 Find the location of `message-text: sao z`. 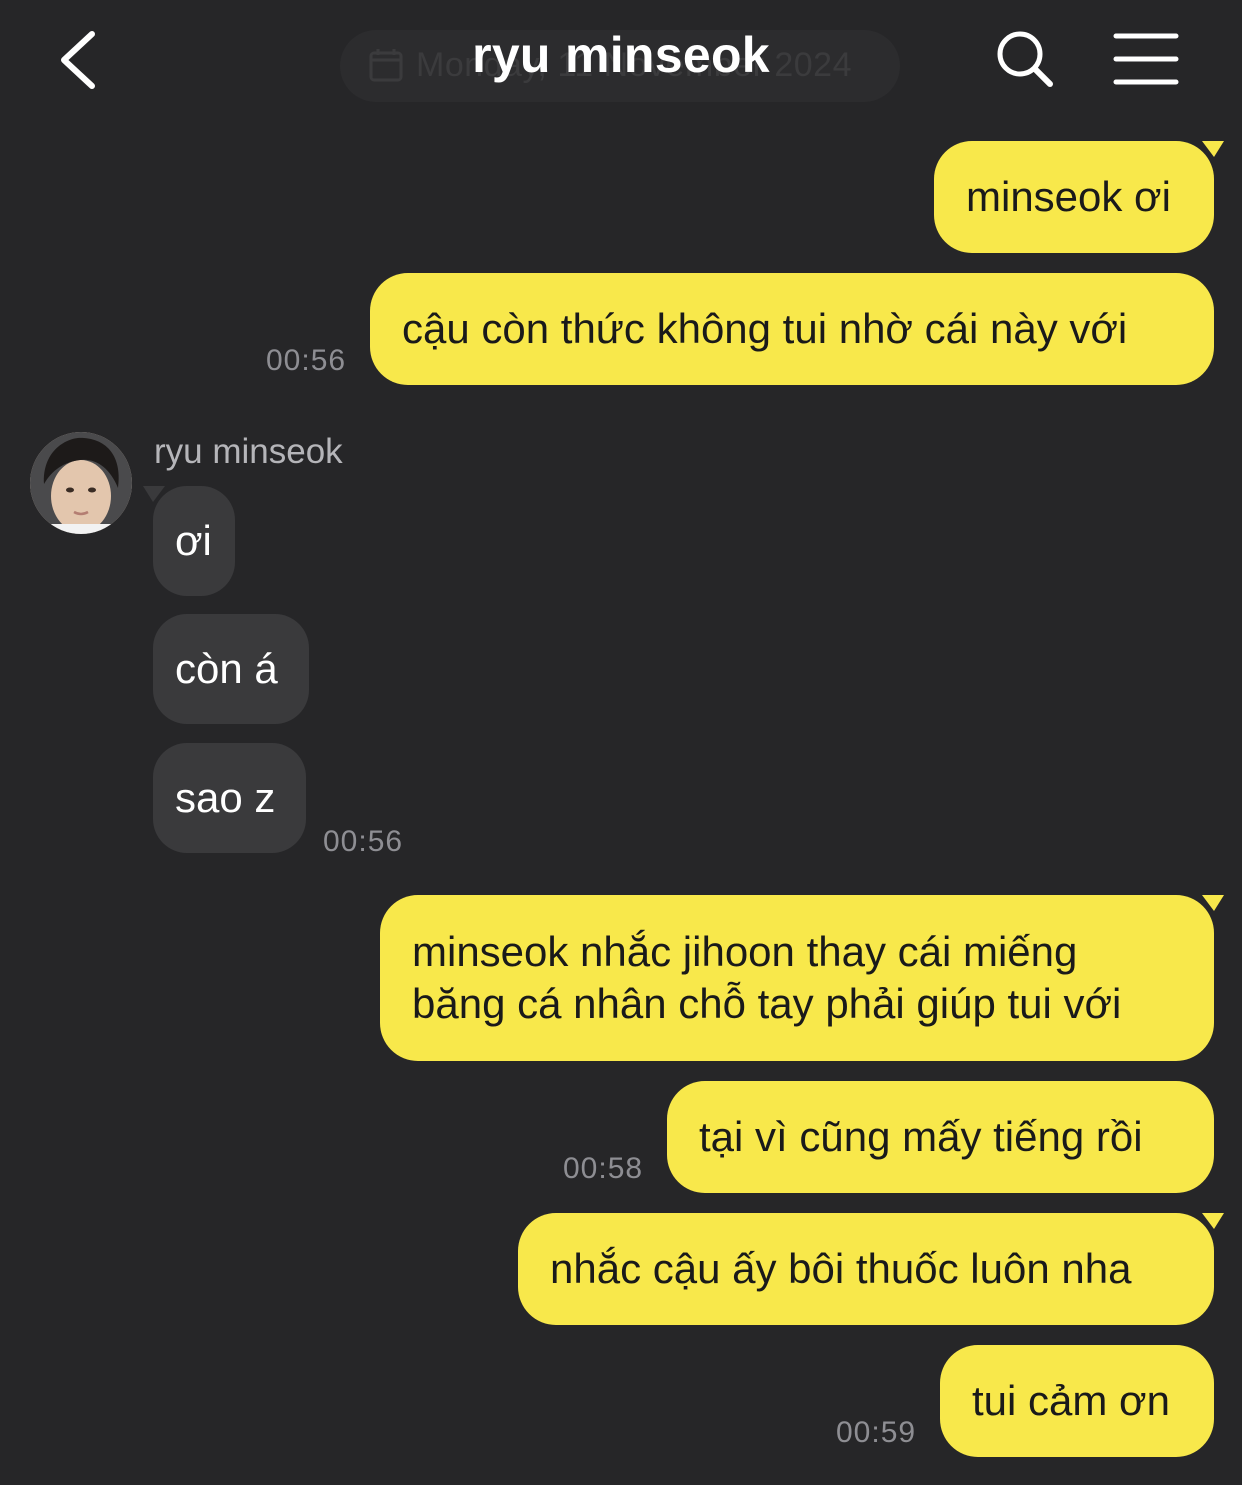

message-text: sao z is located at coordinates (225, 797).